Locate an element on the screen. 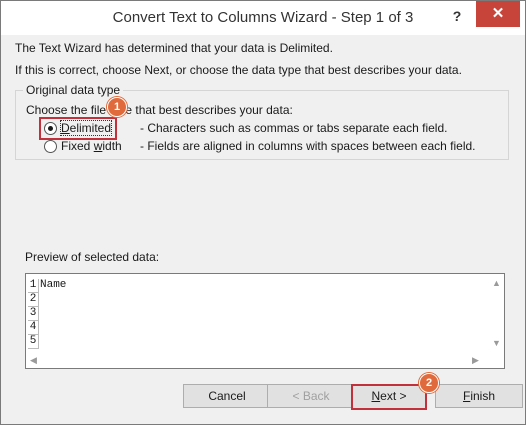 This screenshot has height=425, width=526. horizontal-scrollbar: ◀ ▶ is located at coordinates (257, 360).